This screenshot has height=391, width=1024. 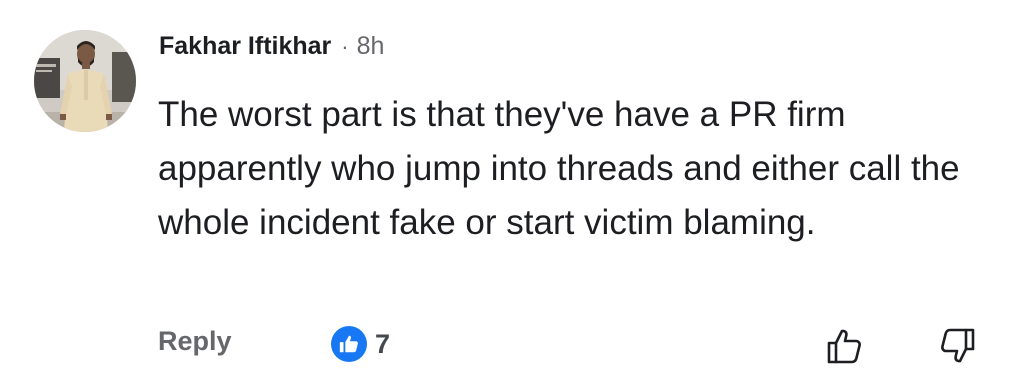 I want to click on comment-header: Fakhar Iftikhar · 8h, so click(x=271, y=50).